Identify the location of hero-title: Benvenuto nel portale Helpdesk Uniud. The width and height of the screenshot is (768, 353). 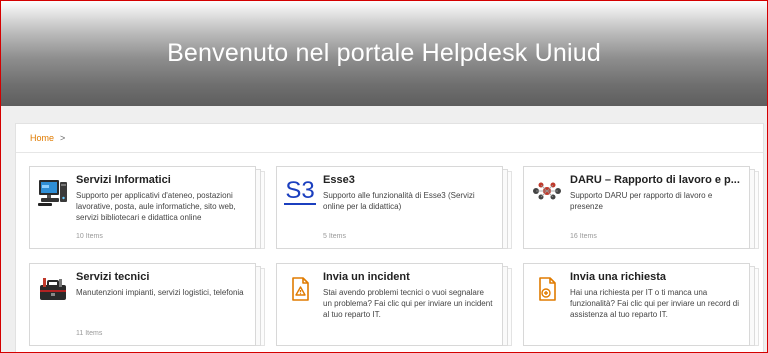
(384, 52).